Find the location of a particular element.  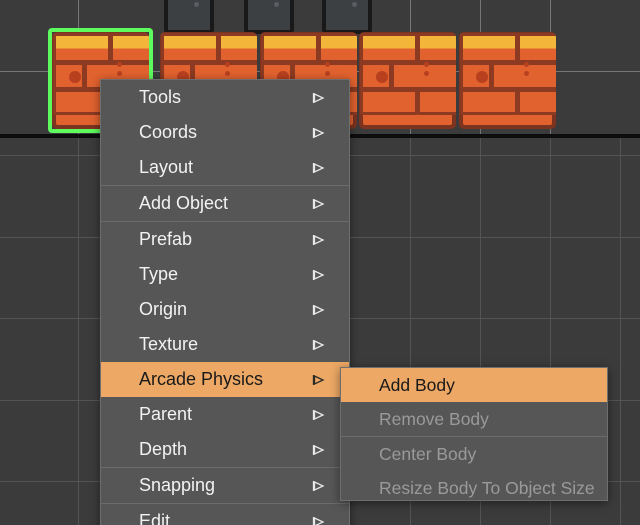

submenu-item-label: Center Body is located at coordinates (428, 453).